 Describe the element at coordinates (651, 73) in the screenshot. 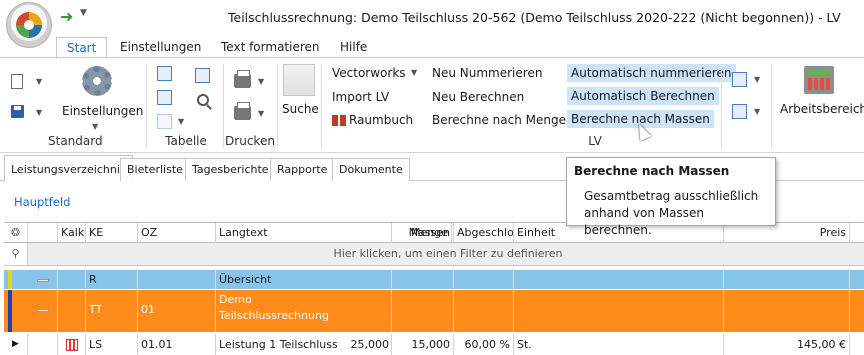

I see `automatisch-nummerieren-toggle: Automatisch nummerieren` at that location.